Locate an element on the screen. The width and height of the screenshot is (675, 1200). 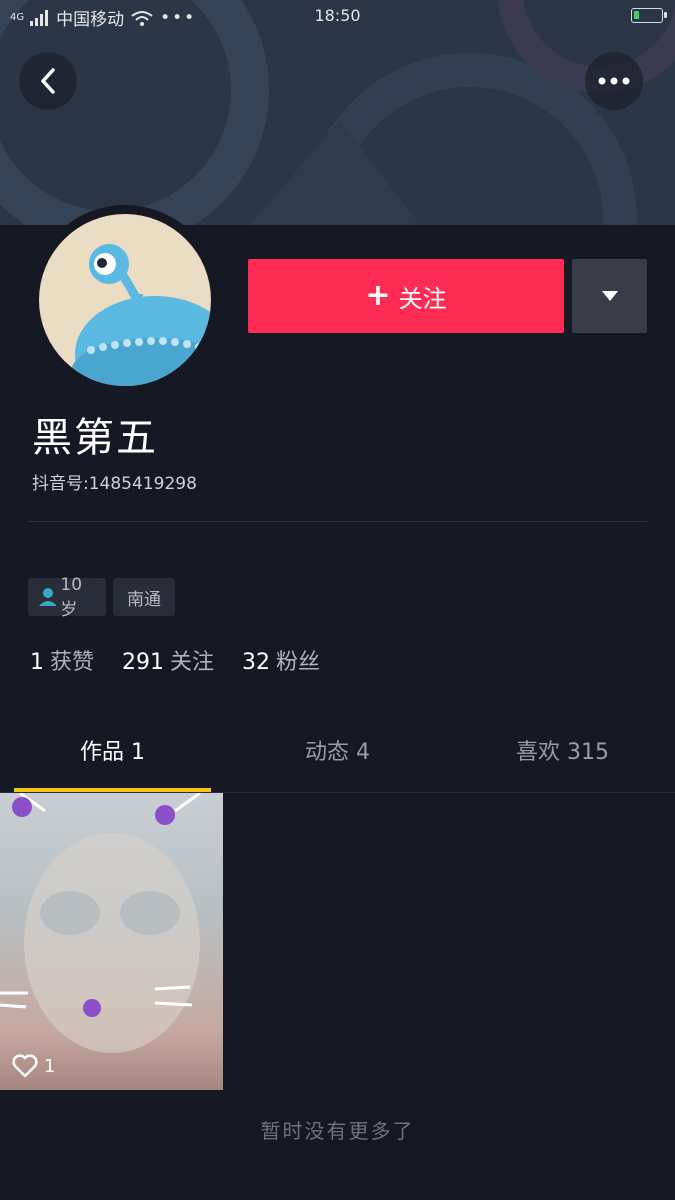
followers-stat: 32 粉丝 is located at coordinates (281, 660).